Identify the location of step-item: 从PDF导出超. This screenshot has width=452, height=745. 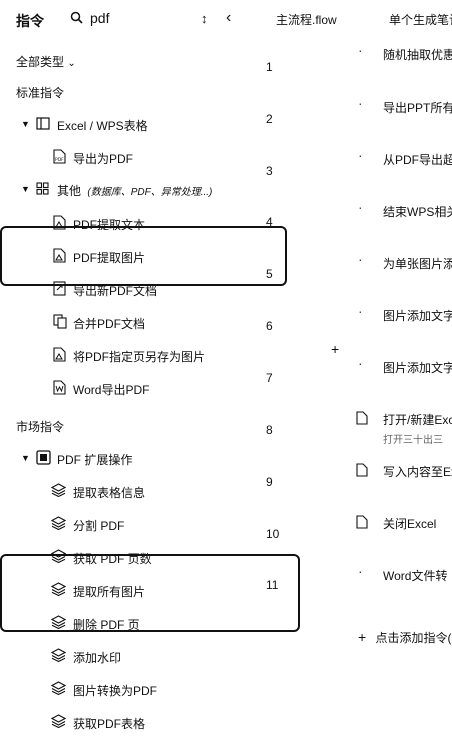
(417, 159).